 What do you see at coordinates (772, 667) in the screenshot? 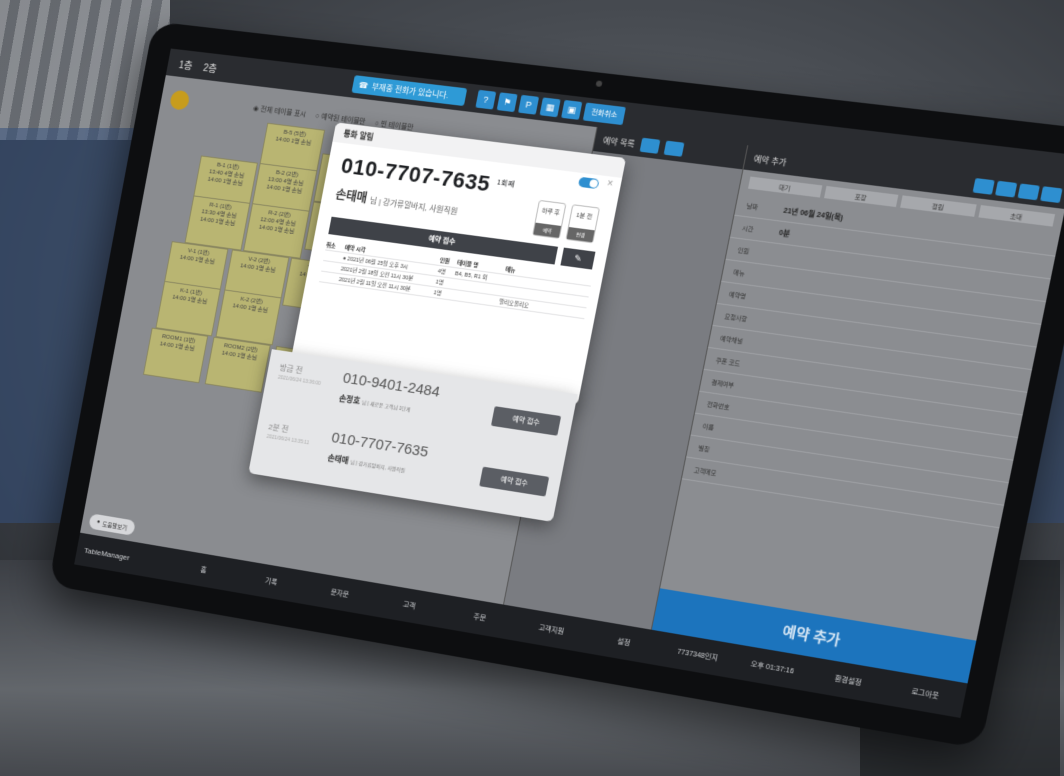
I see `nav-clock: 오후 01:37:16` at bounding box center [772, 667].